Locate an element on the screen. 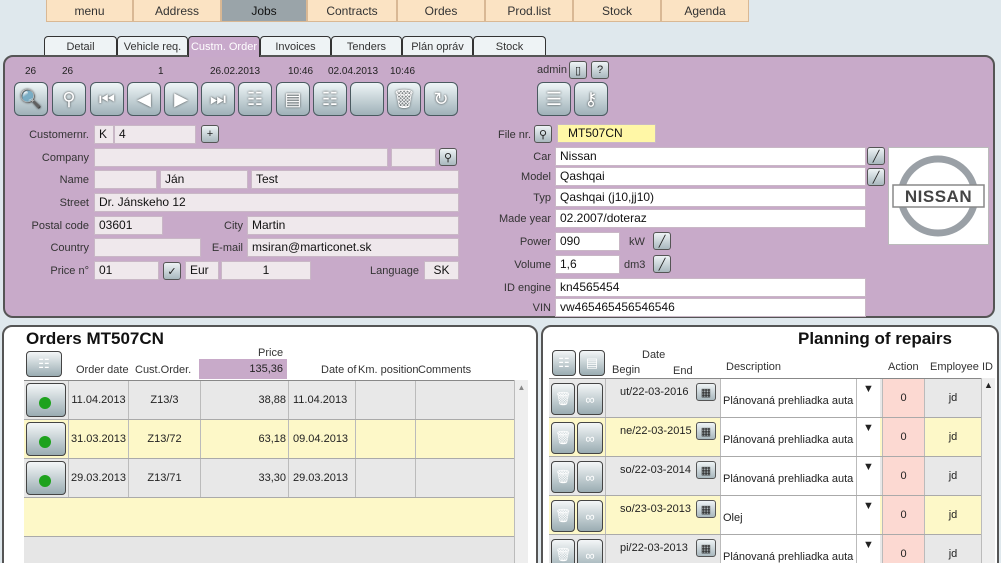 The height and width of the screenshot is (563, 1001). company-extra-field is located at coordinates (413, 157).